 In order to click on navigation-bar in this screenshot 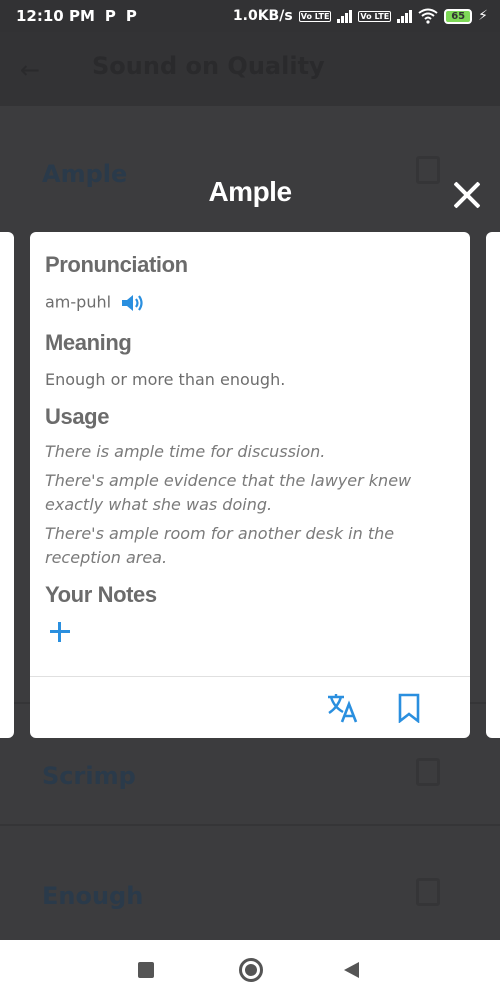, I will do `click(250, 970)`.